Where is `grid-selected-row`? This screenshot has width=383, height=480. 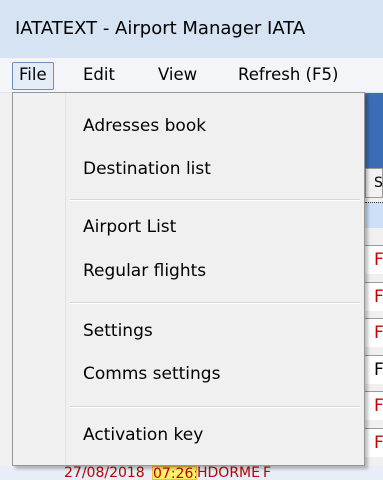 grid-selected-row is located at coordinates (374, 215).